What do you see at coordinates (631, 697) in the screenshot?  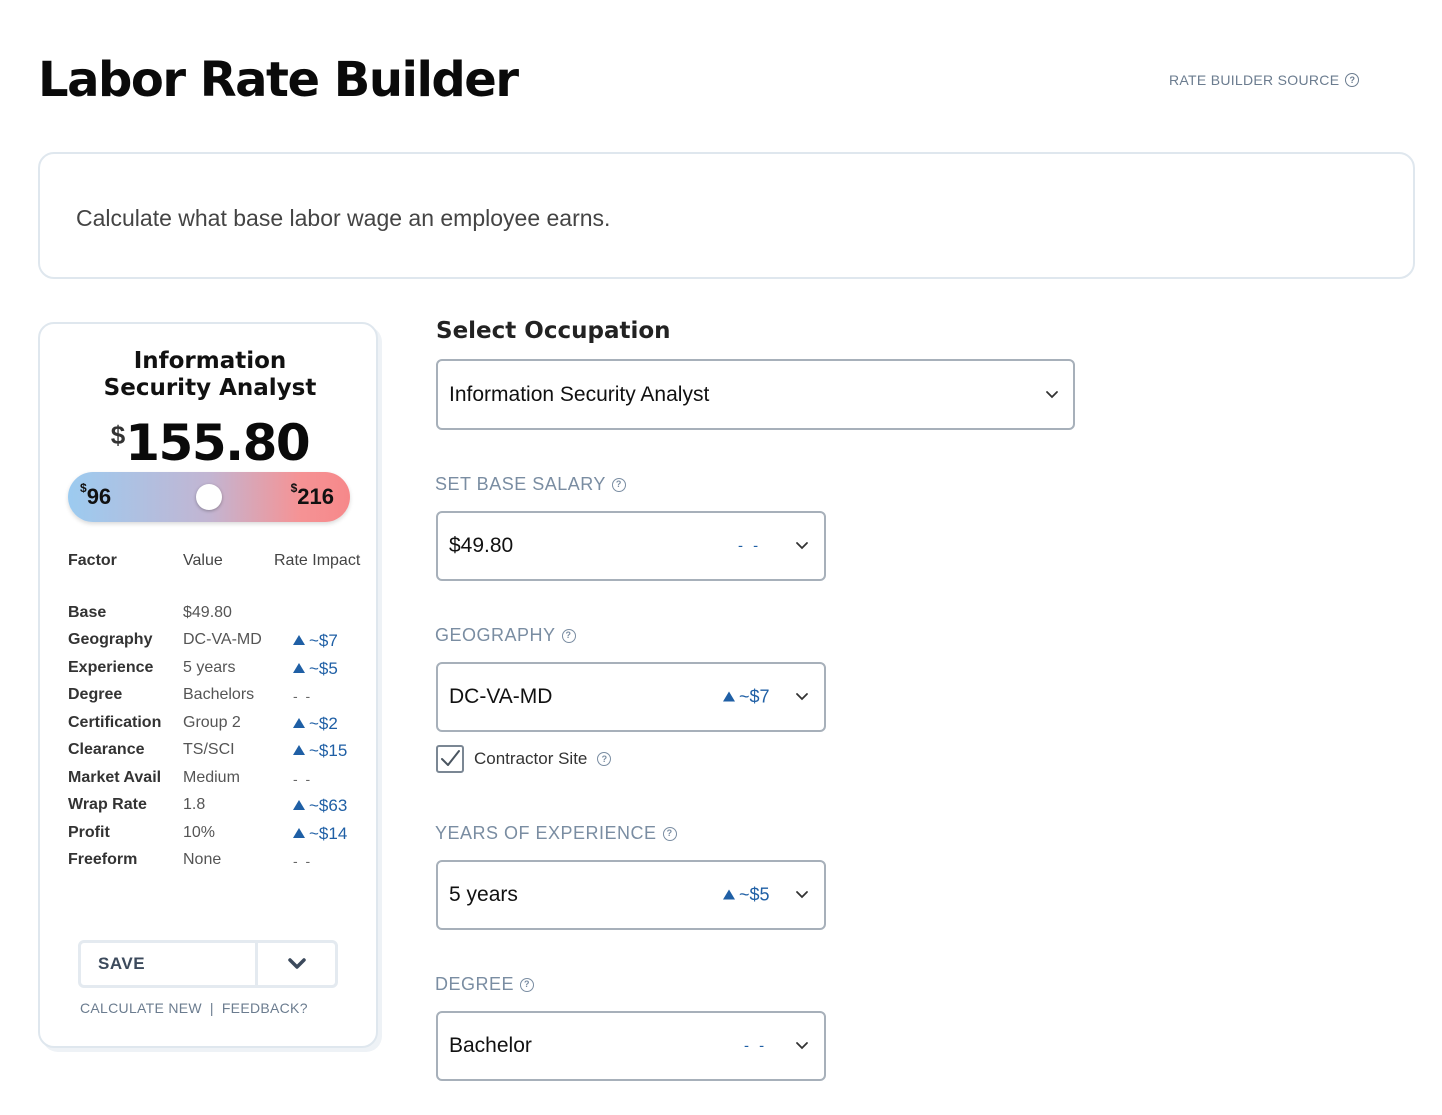 I see `geography-select: DC-VA-MD ~$7` at bounding box center [631, 697].